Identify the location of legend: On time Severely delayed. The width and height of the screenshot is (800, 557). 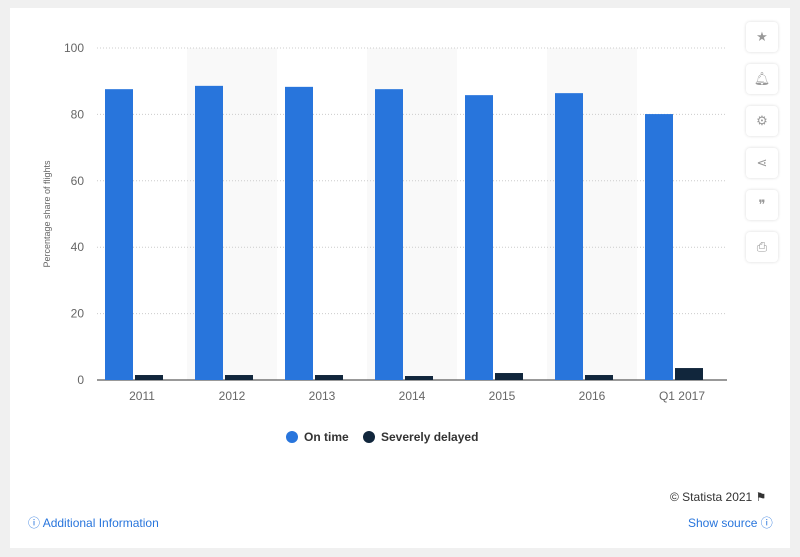
(382, 437).